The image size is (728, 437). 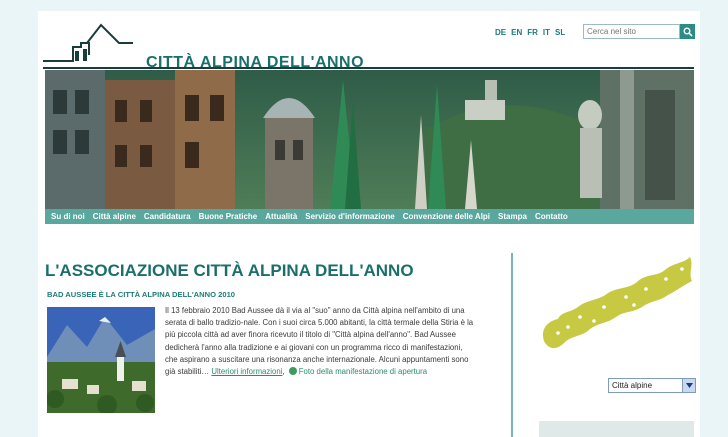 What do you see at coordinates (68, 216) in the screenshot?
I see `nav-item-su-di-noi: Su di noi` at bounding box center [68, 216].